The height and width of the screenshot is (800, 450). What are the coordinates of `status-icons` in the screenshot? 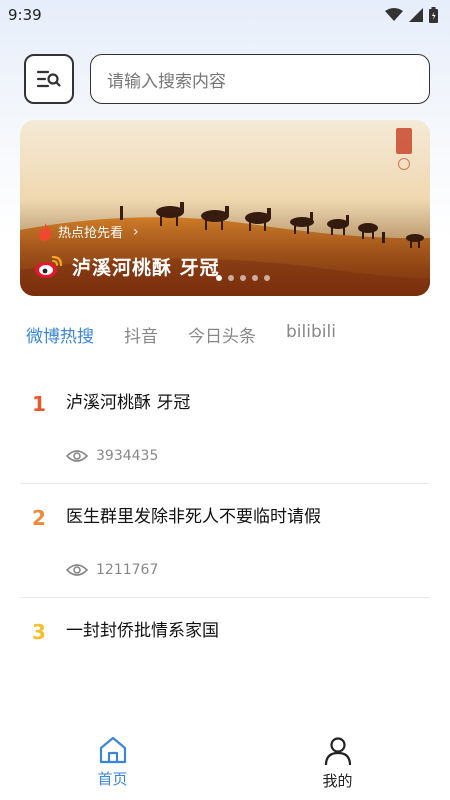 It's located at (411, 15).